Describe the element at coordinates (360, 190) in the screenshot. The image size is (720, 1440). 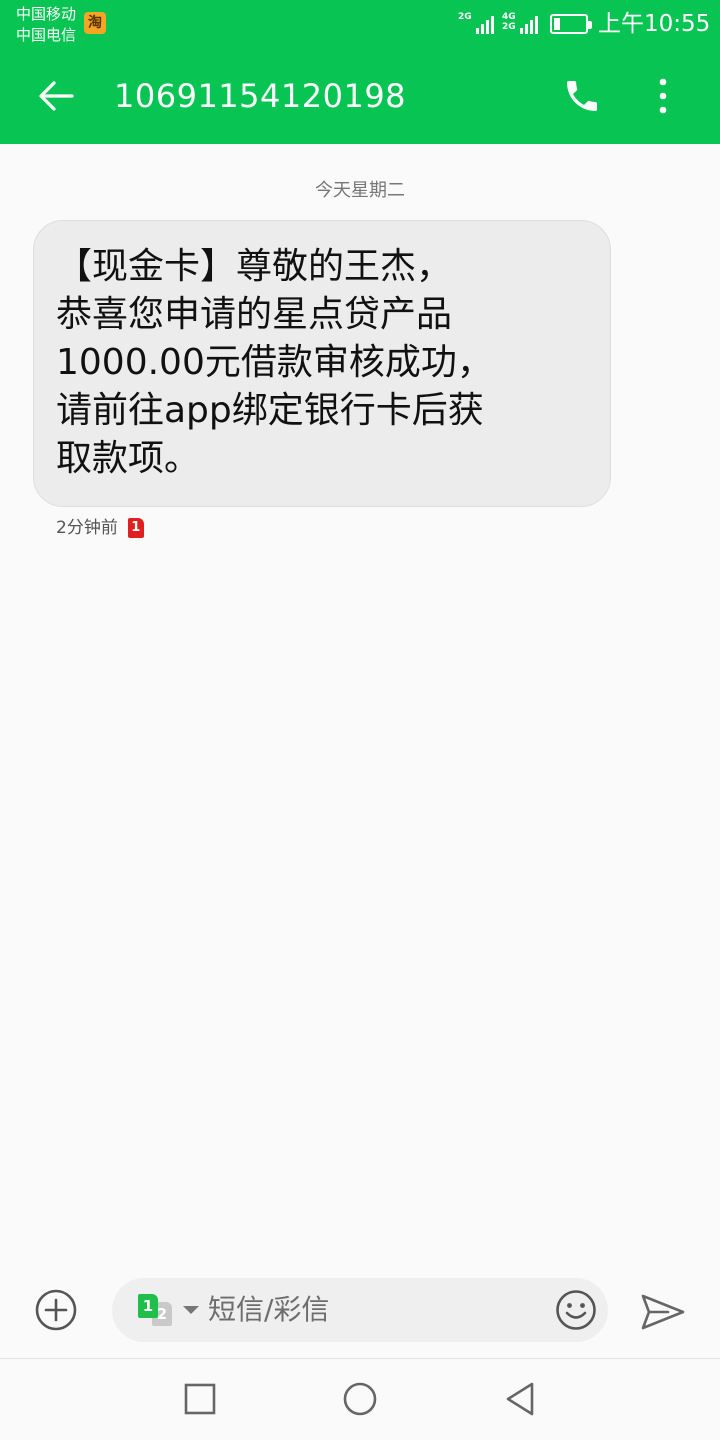
I see `date-separator: 今天星期二` at that location.